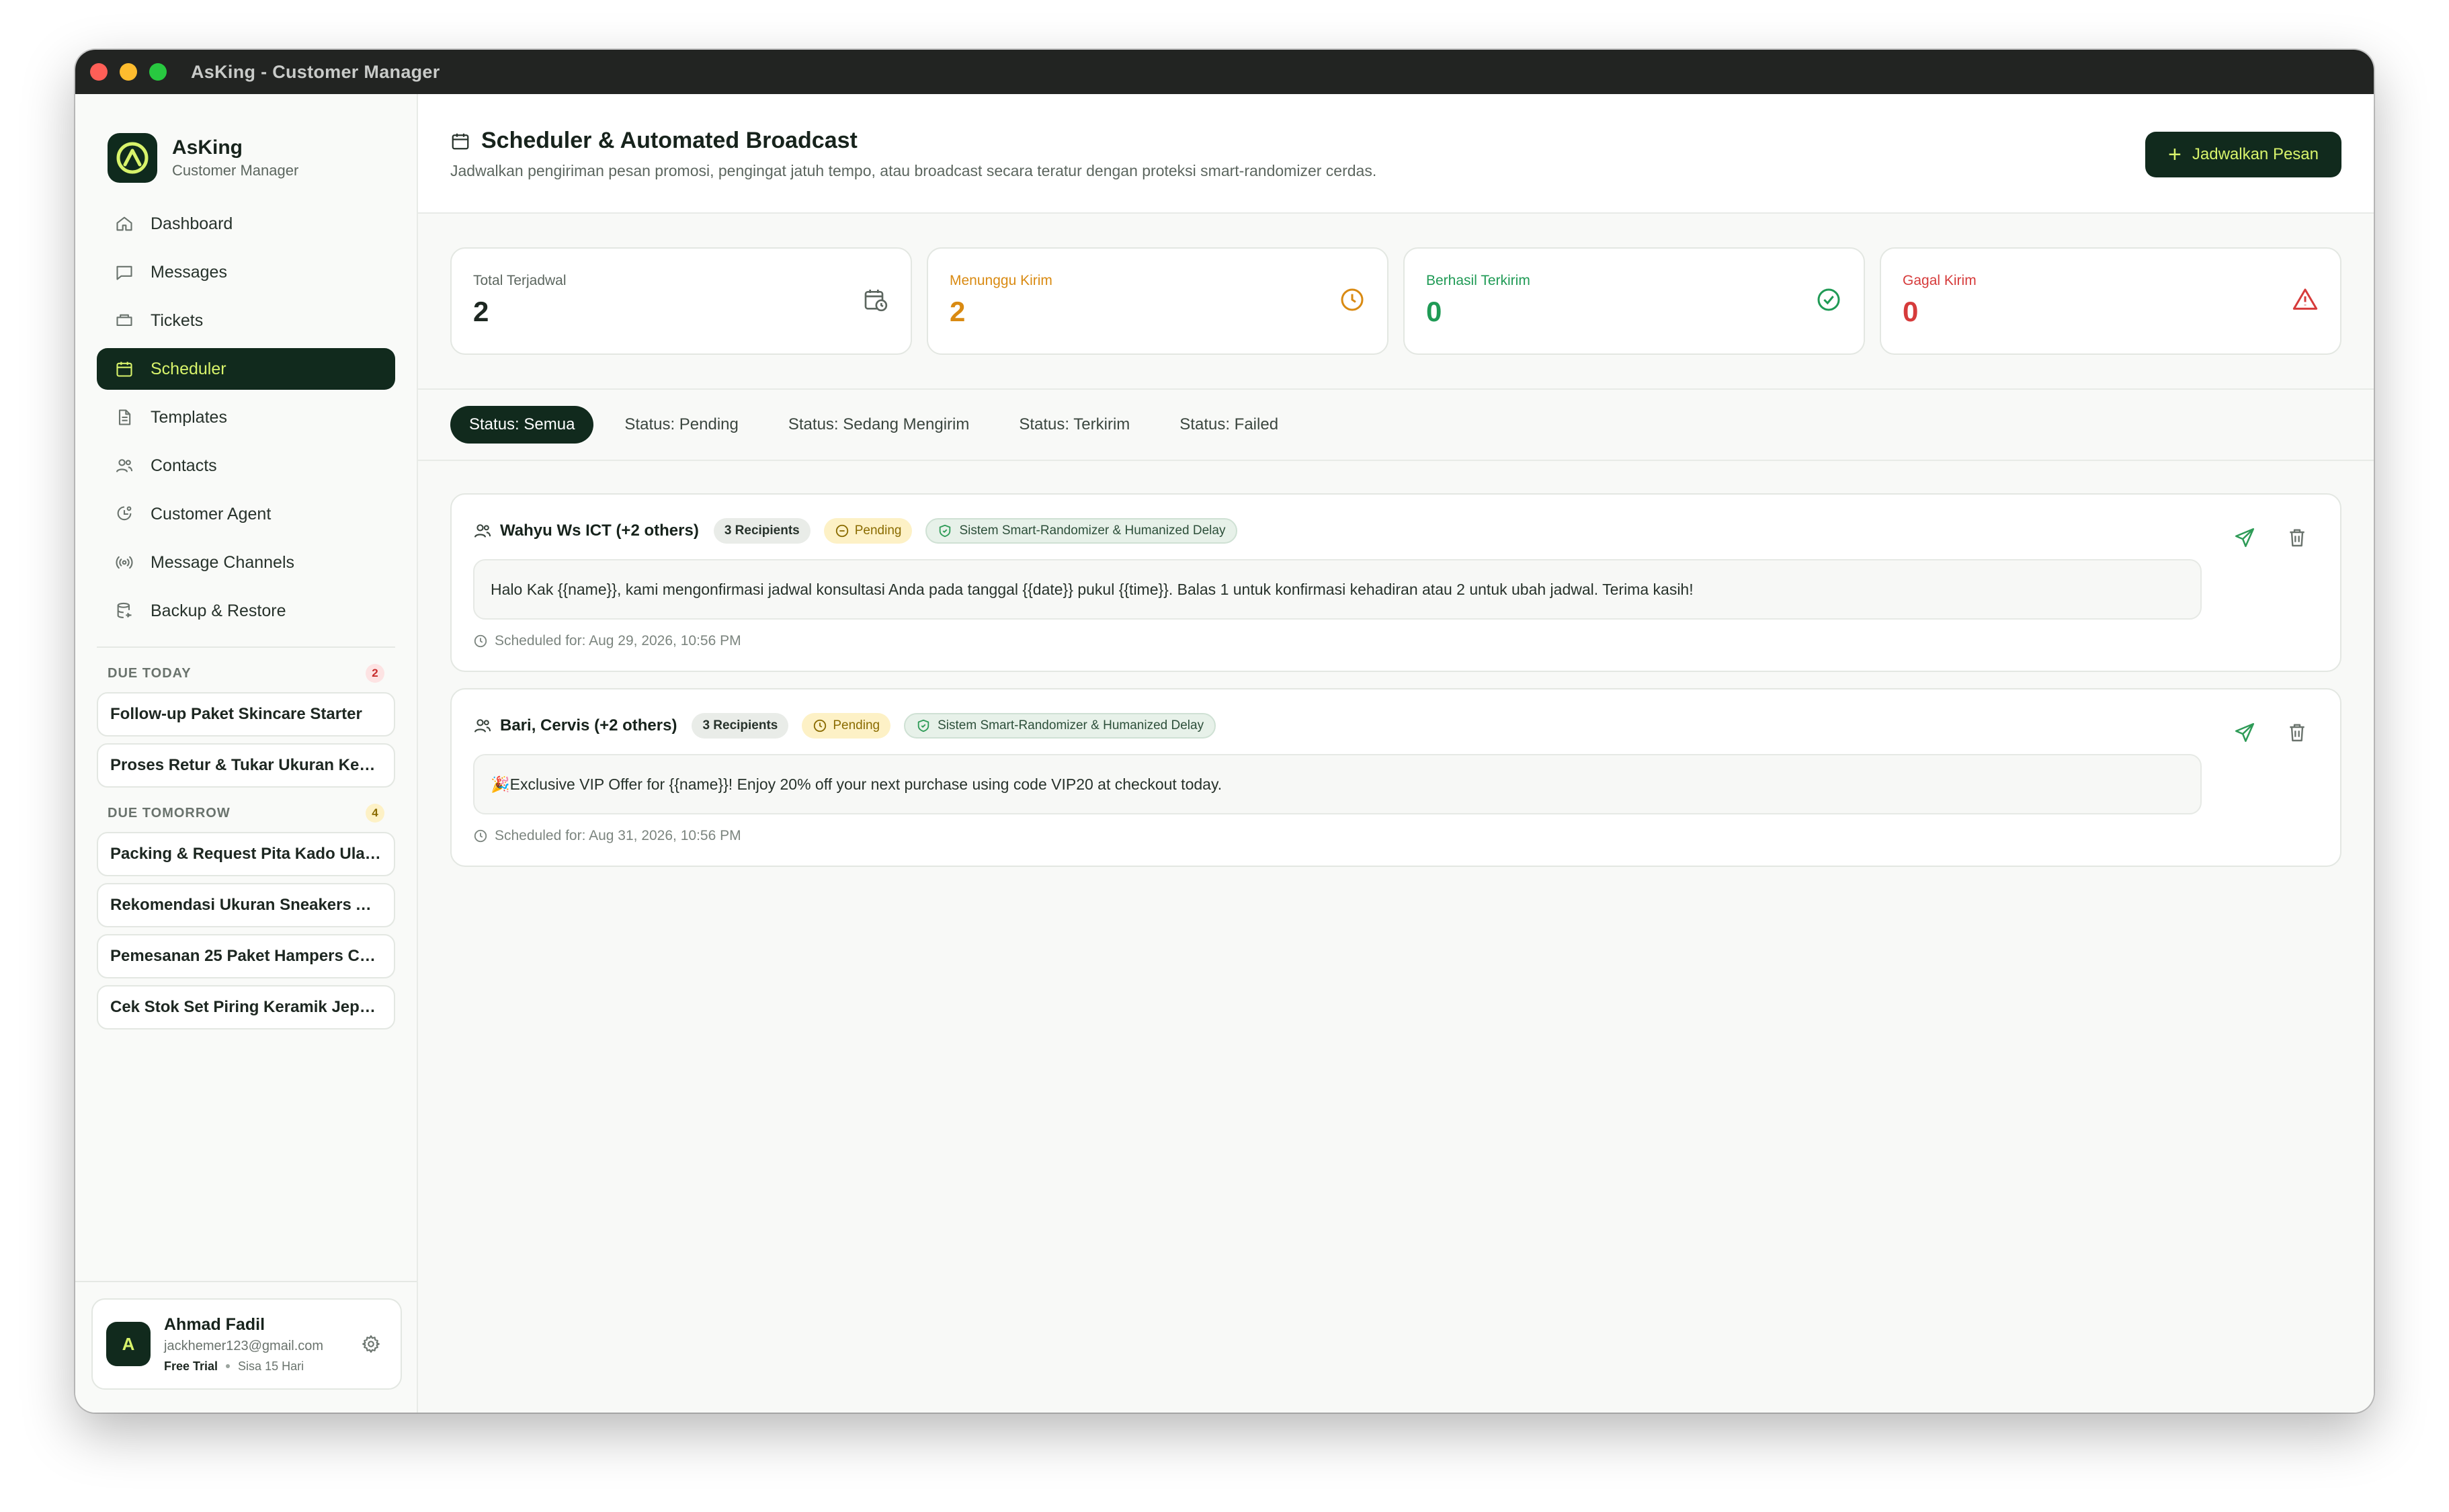 The image size is (2449, 1512). What do you see at coordinates (875, 299) in the screenshot?
I see `calendar-clock-icon` at bounding box center [875, 299].